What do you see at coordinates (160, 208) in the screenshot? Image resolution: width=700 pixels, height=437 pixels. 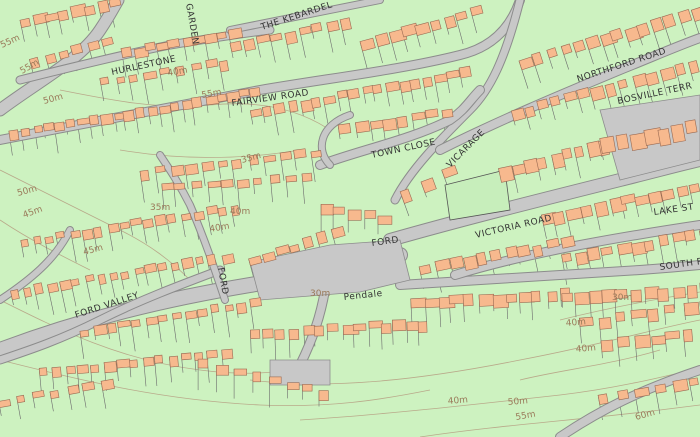 I see `contour-label: 35m` at bounding box center [160, 208].